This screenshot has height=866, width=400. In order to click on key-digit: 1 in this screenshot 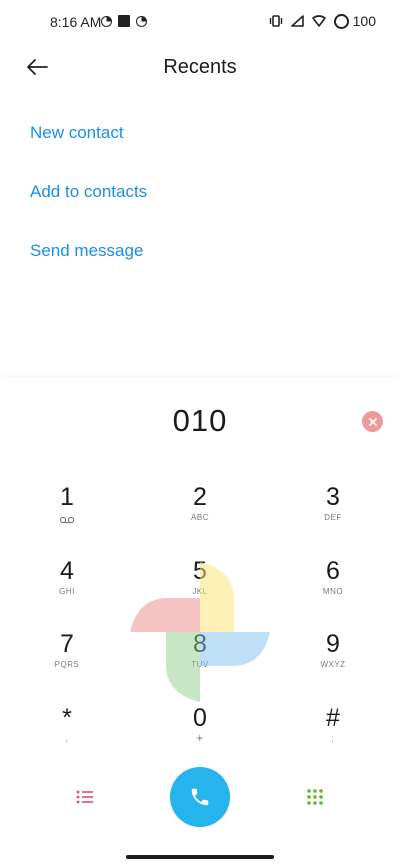, I will do `click(67, 497)`.